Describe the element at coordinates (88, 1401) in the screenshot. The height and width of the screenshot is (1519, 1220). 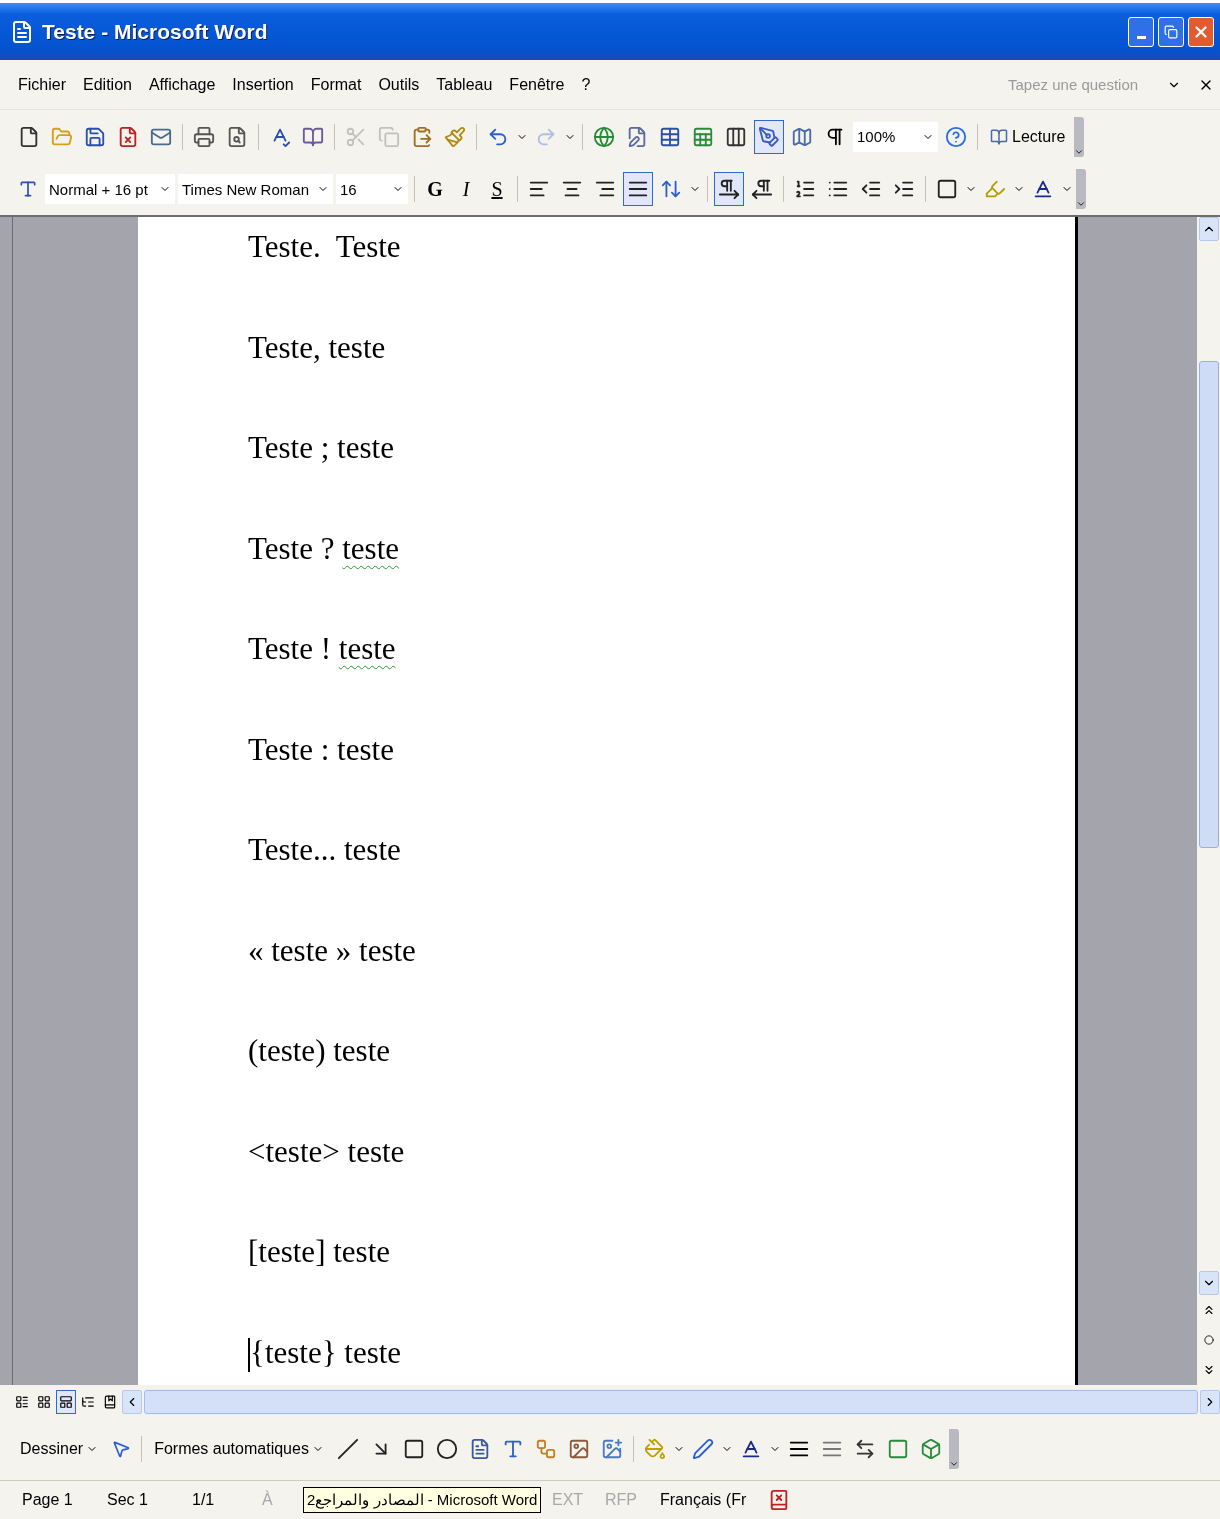
I see `outline-view-icon` at that location.